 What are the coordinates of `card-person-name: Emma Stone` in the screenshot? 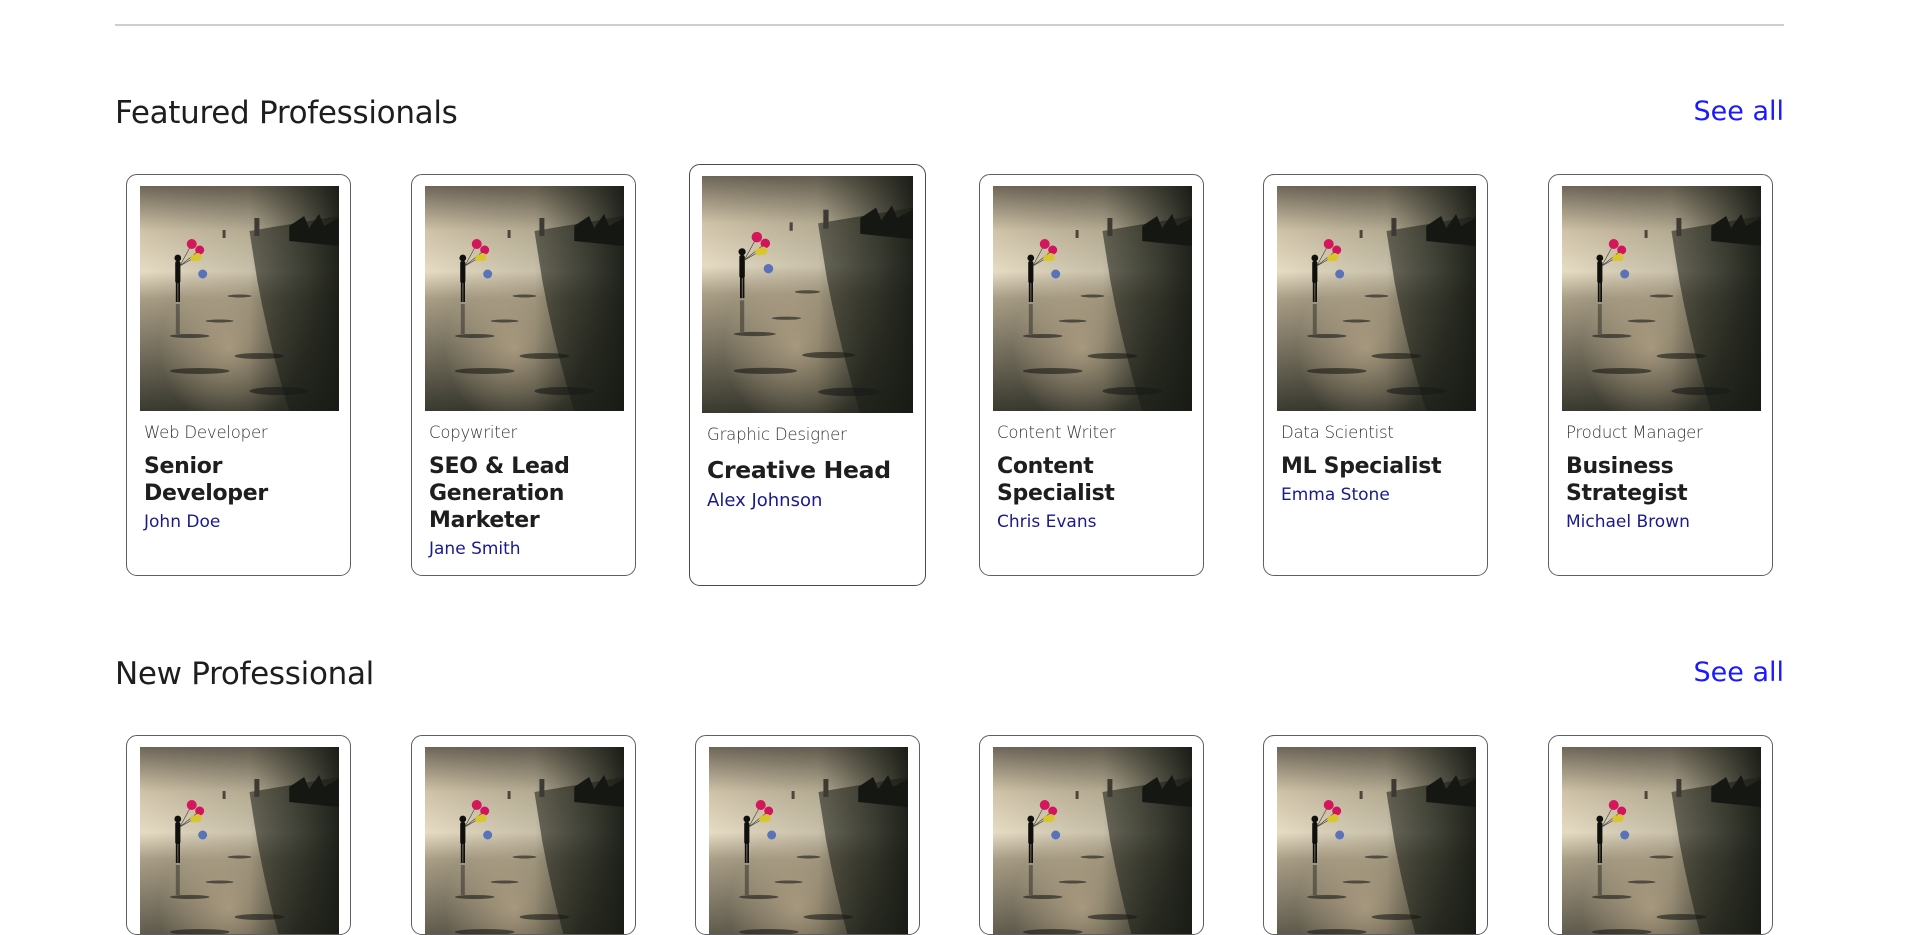 It's located at (1378, 495).